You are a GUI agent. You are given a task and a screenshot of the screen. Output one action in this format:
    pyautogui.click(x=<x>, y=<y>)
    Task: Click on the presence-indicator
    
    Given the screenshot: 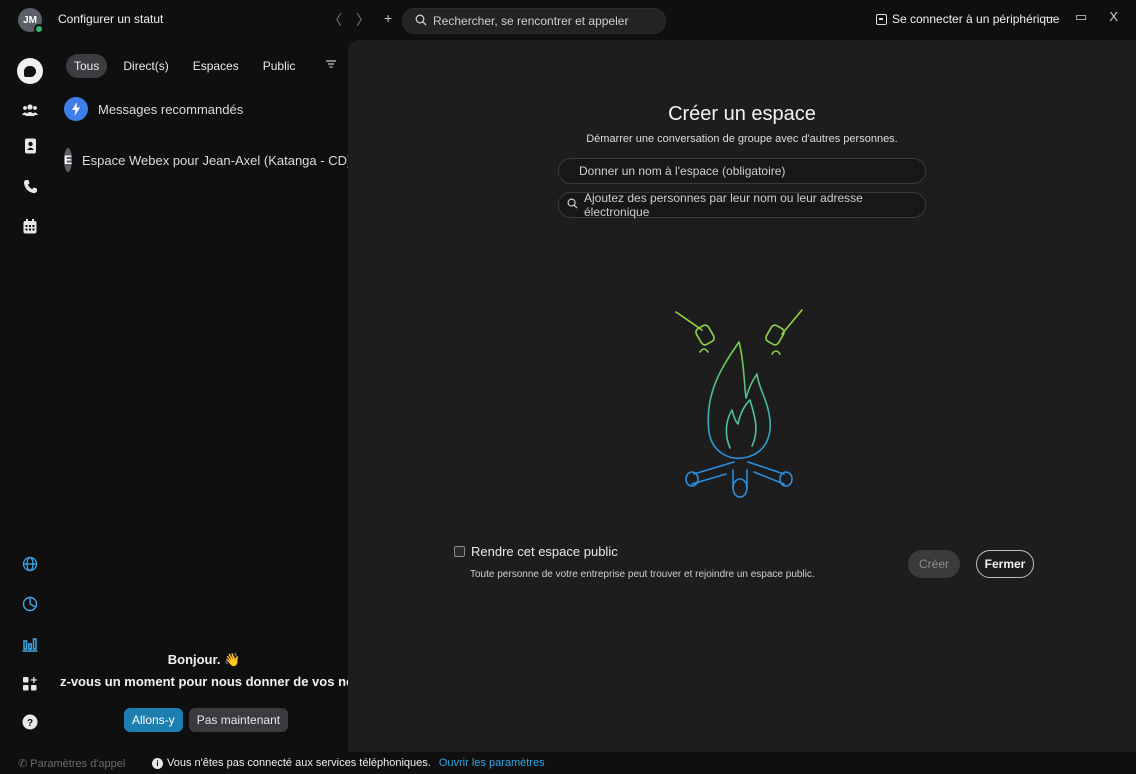 What is the action you would take?
    pyautogui.click(x=39, y=29)
    